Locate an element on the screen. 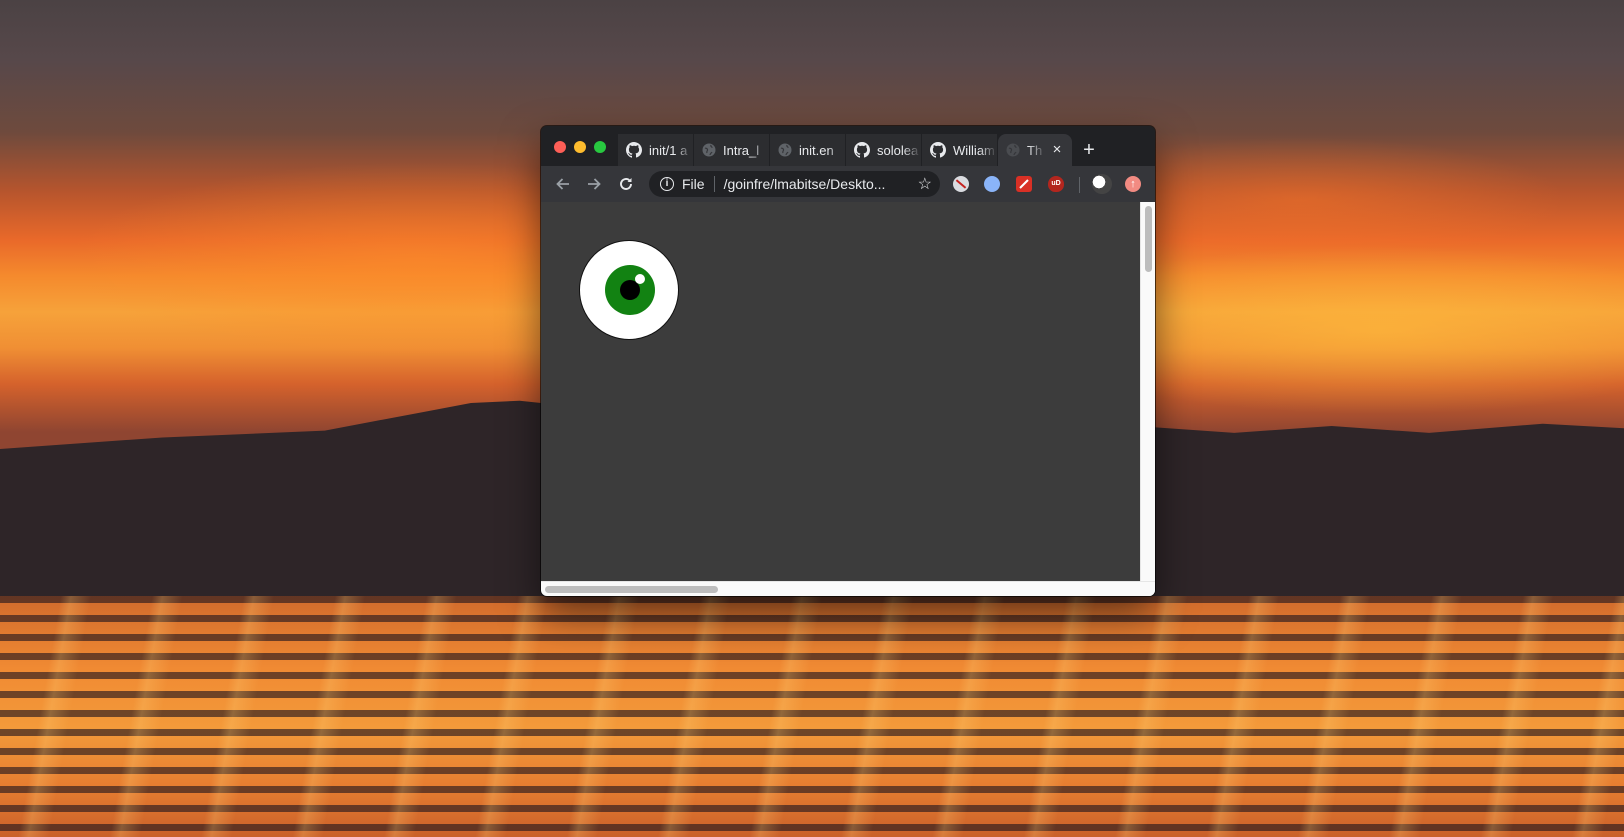  eye-glint is located at coordinates (640, 279).